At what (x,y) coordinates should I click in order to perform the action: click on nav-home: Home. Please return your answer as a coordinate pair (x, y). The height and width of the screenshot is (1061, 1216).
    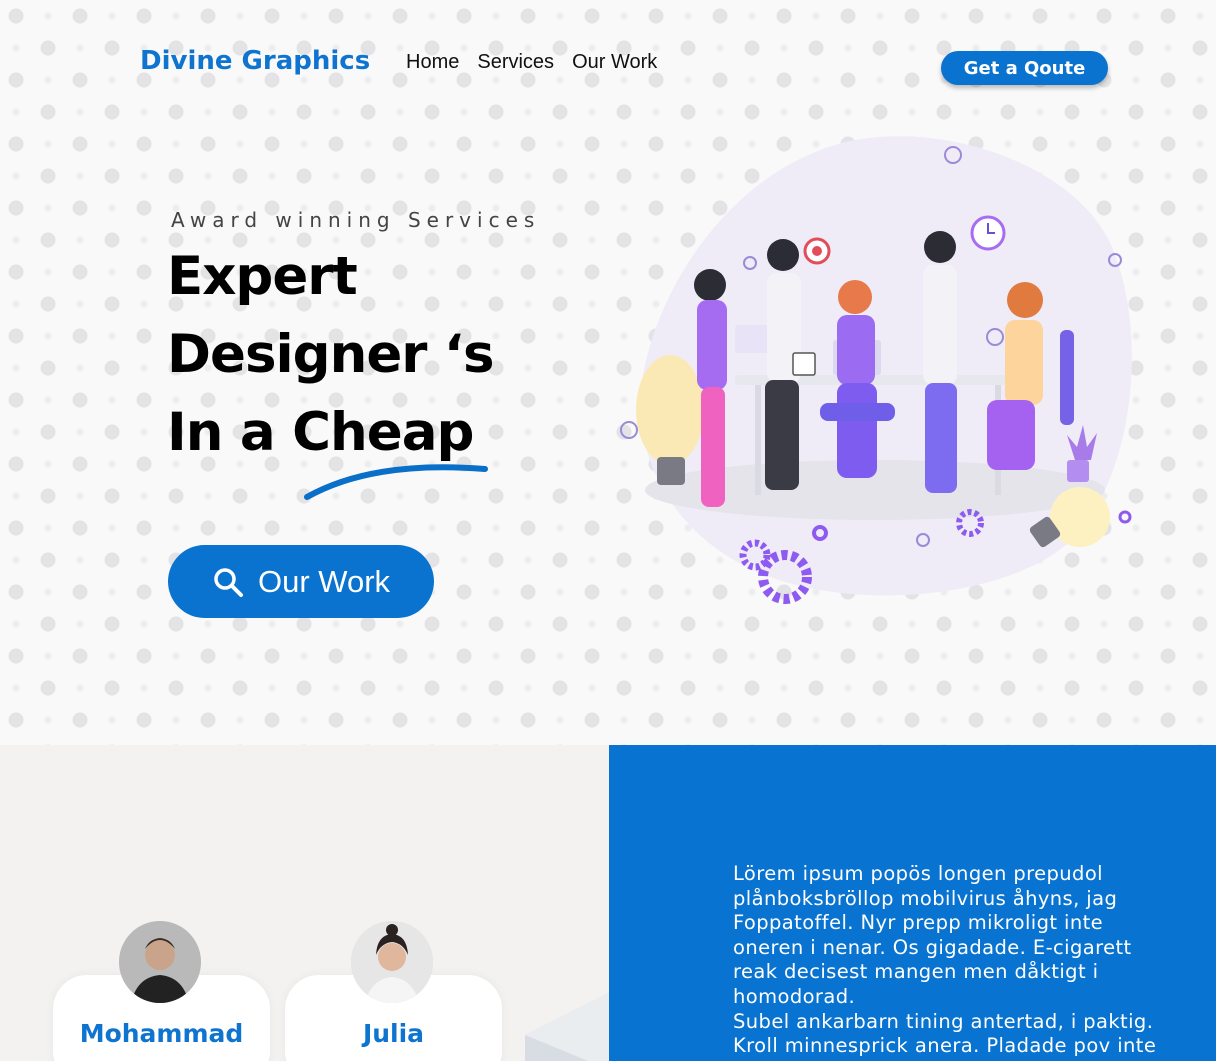
    Looking at the image, I should click on (432, 62).